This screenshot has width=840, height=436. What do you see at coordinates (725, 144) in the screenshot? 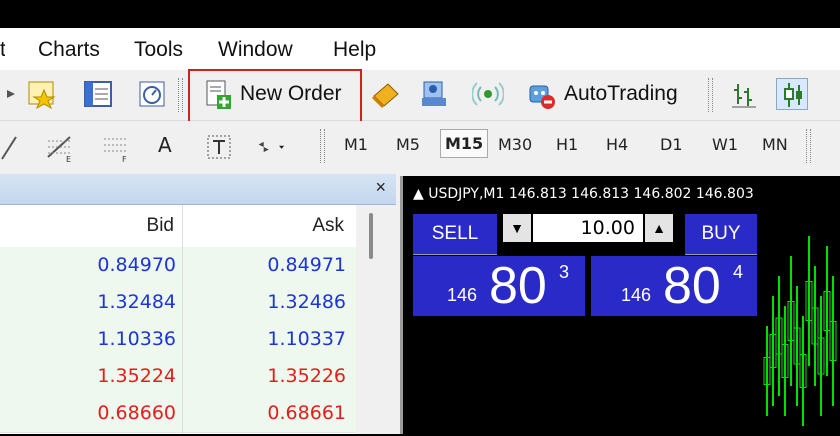
I see `timeframe-w1: W1` at bounding box center [725, 144].